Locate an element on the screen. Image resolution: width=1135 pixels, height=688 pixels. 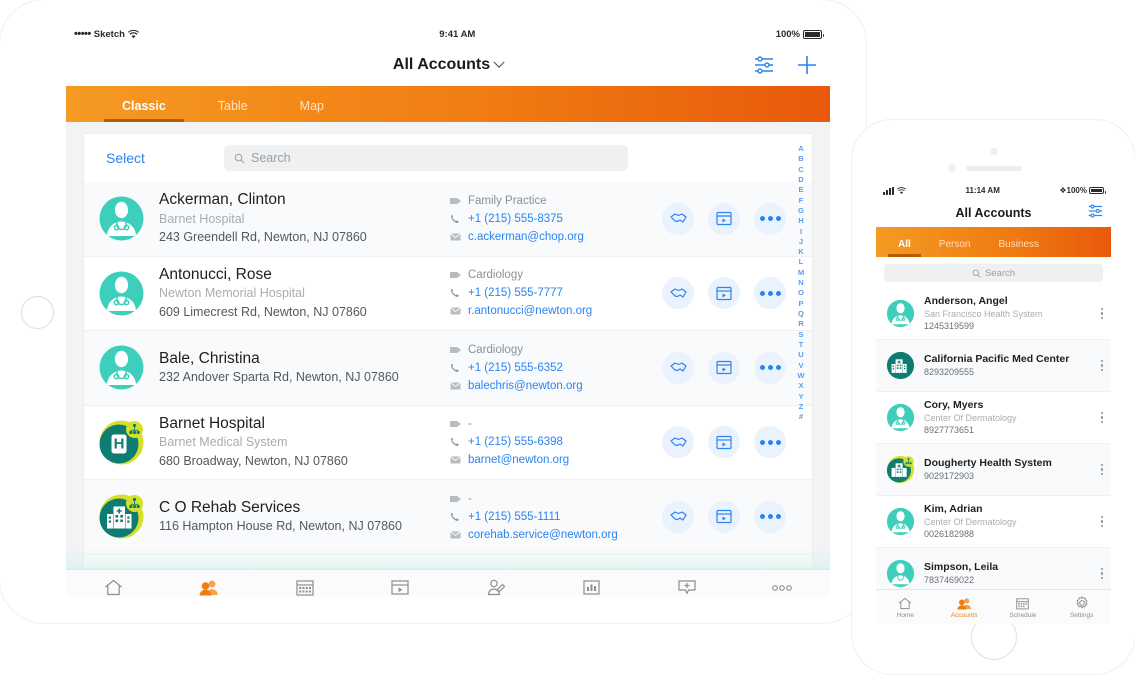
alpha-index-letter: # is located at coordinates (801, 417).